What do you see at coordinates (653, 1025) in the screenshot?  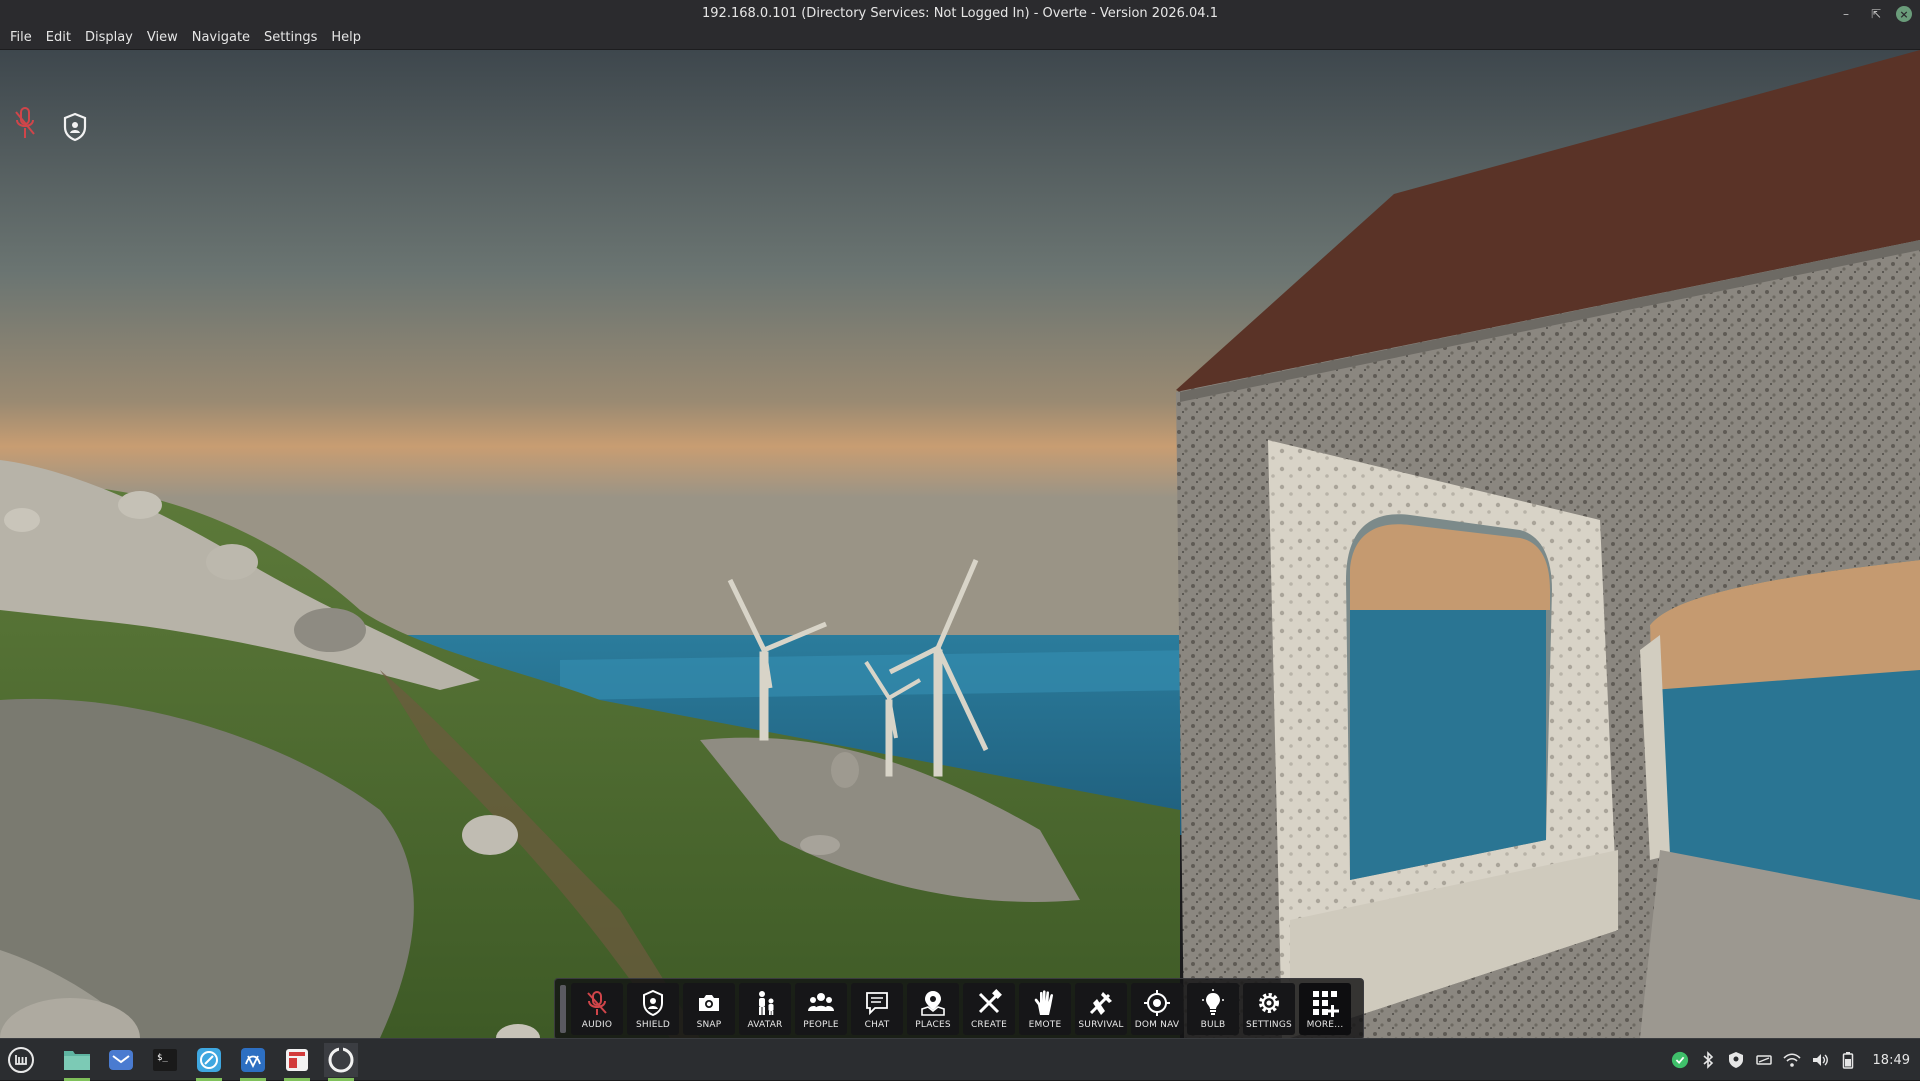 I see `shield-label: SHIELD` at bounding box center [653, 1025].